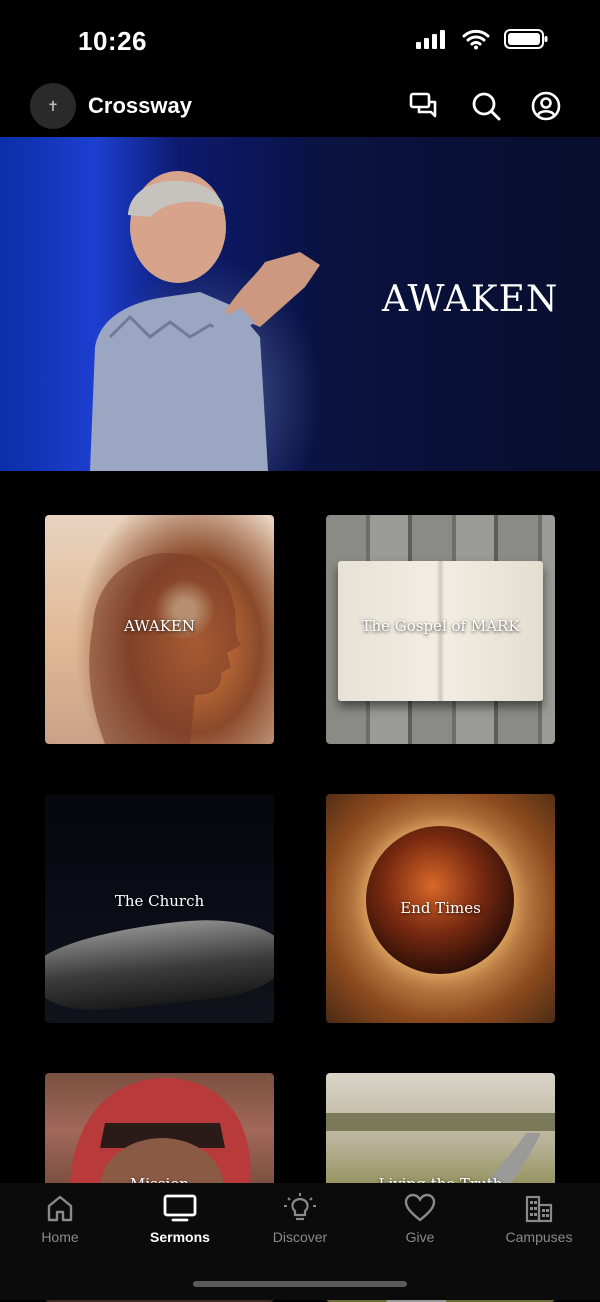 This screenshot has height=1302, width=600. What do you see at coordinates (140, 105) in the screenshot?
I see `app-title: Crossway` at bounding box center [140, 105].